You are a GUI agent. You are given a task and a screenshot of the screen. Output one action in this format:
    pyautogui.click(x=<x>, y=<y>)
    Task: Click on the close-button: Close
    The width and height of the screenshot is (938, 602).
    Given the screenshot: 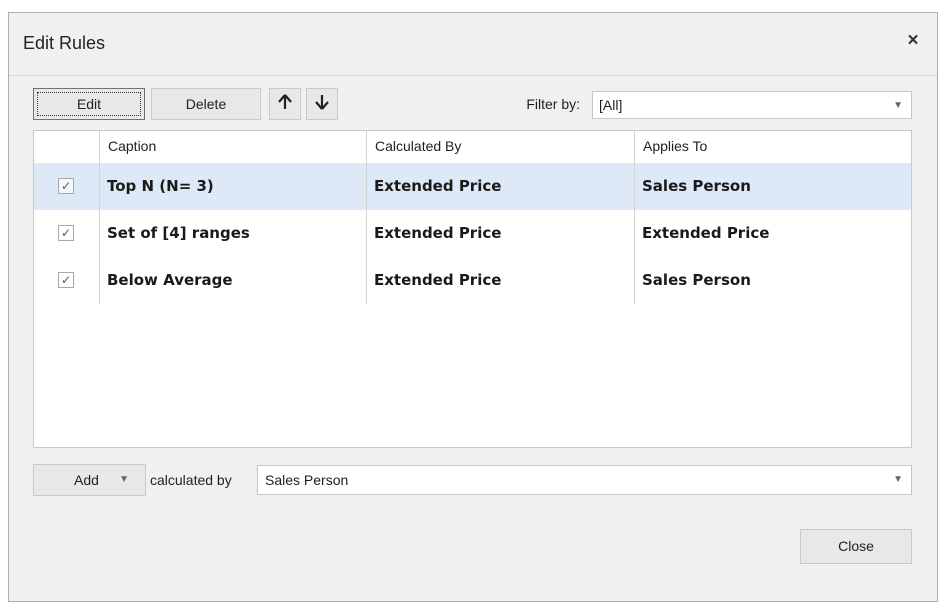 What is the action you would take?
    pyautogui.click(x=856, y=546)
    